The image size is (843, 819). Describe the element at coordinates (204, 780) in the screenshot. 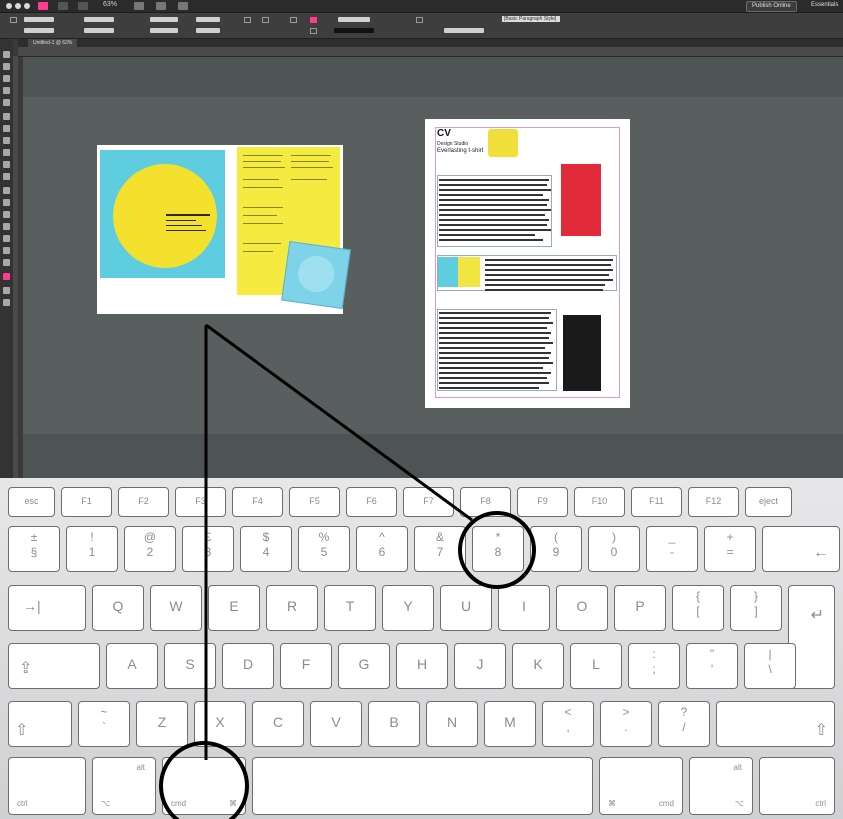

I see `highlight-cmd-key-circle` at that location.